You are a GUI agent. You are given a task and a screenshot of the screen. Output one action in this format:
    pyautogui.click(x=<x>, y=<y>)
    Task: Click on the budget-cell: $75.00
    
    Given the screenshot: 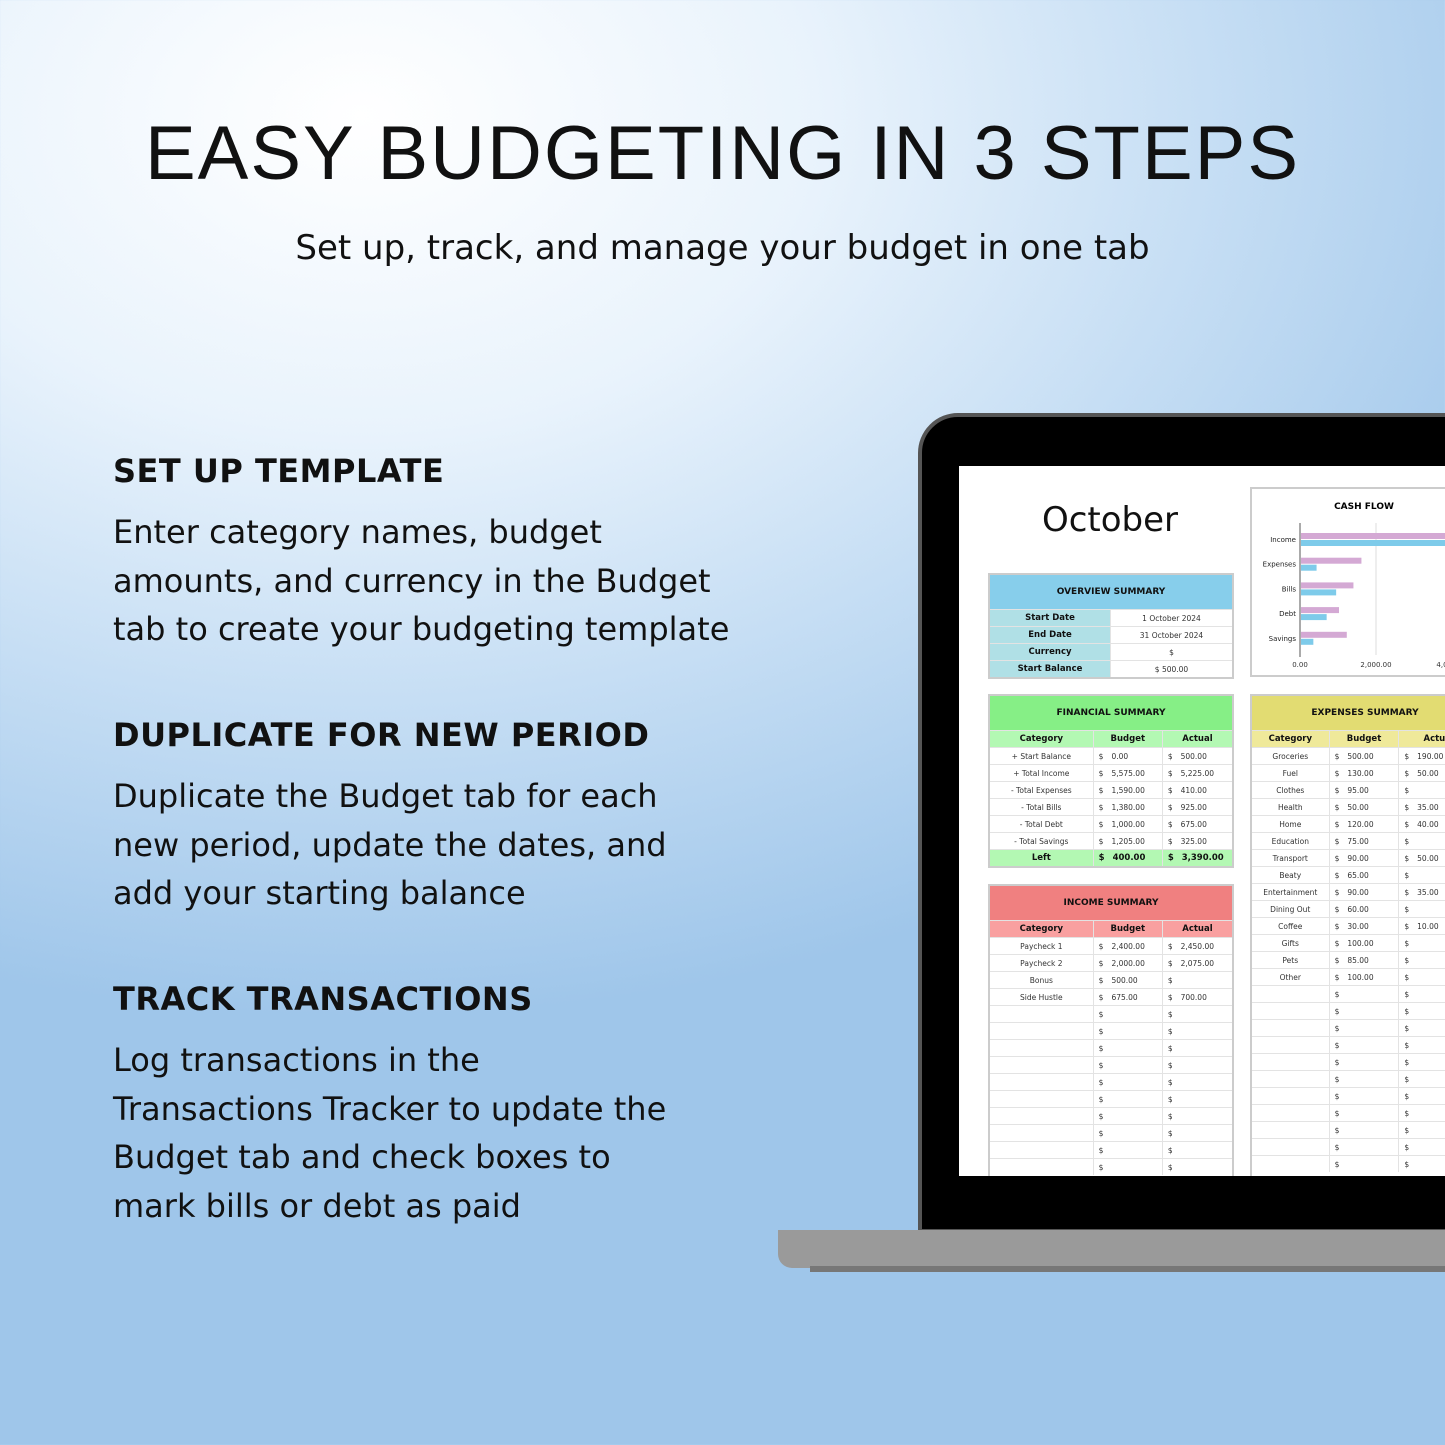 What is the action you would take?
    pyautogui.click(x=1365, y=841)
    